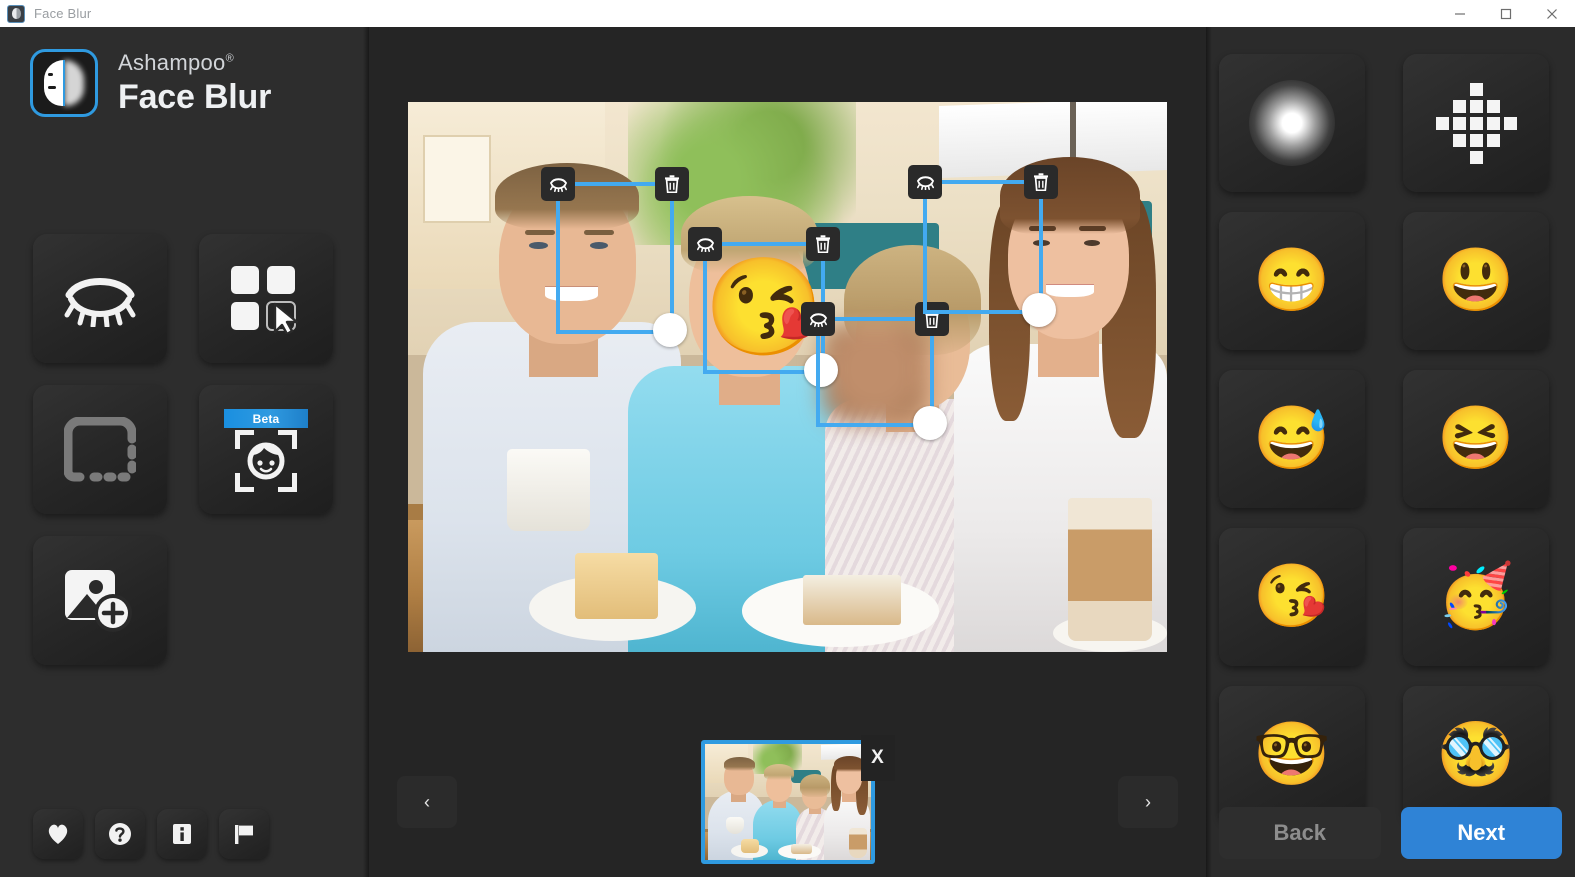 The height and width of the screenshot is (877, 1575). I want to click on info-button, so click(182, 834).